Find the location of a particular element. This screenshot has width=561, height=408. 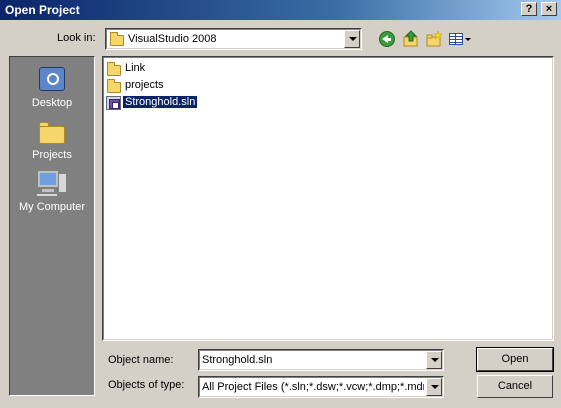

computer-icon-monitor is located at coordinates (48, 179).